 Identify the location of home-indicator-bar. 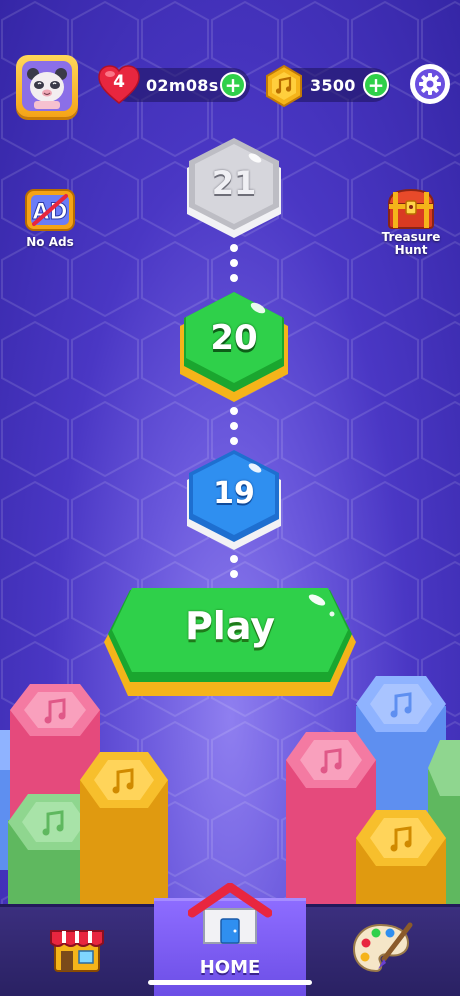
(230, 982).